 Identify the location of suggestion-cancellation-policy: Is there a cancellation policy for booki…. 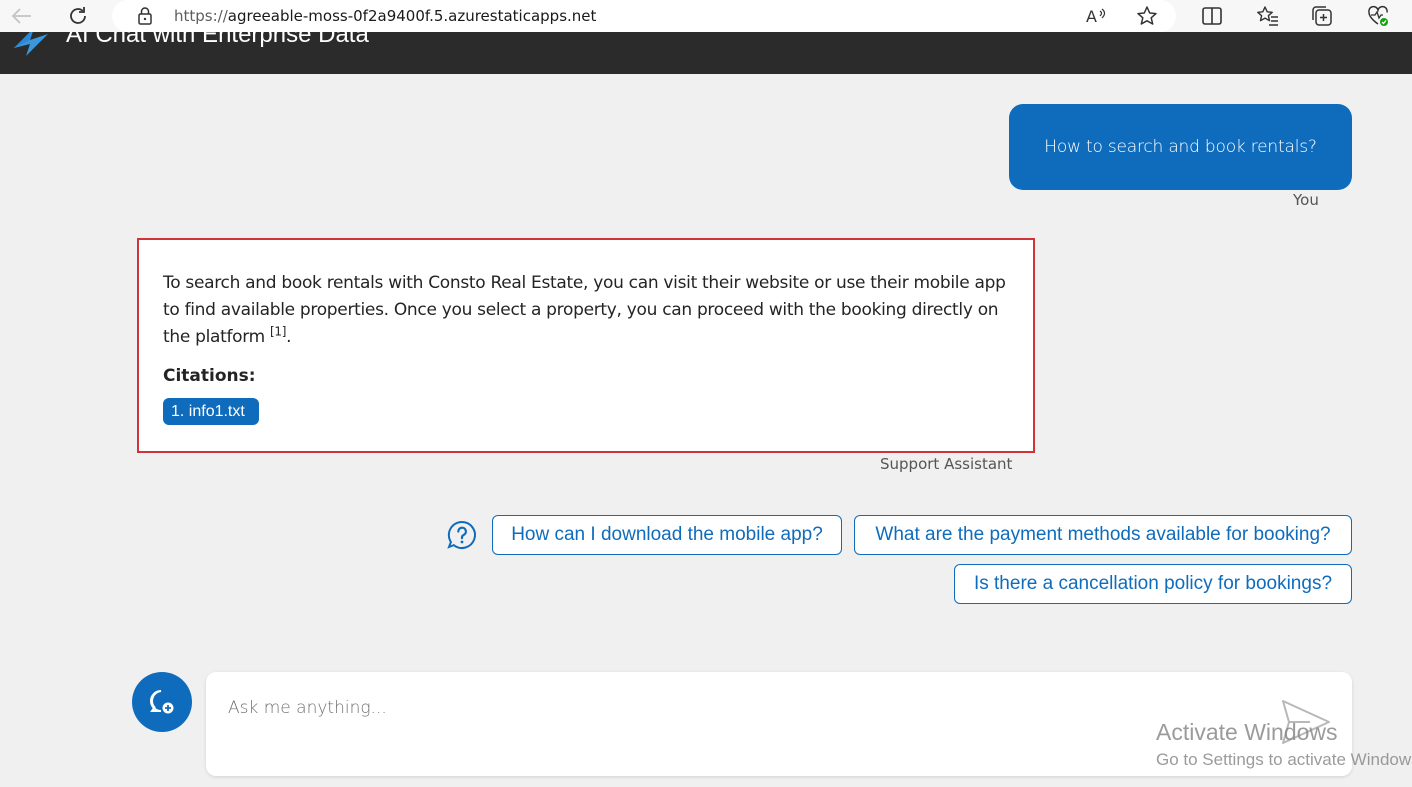
(1153, 584).